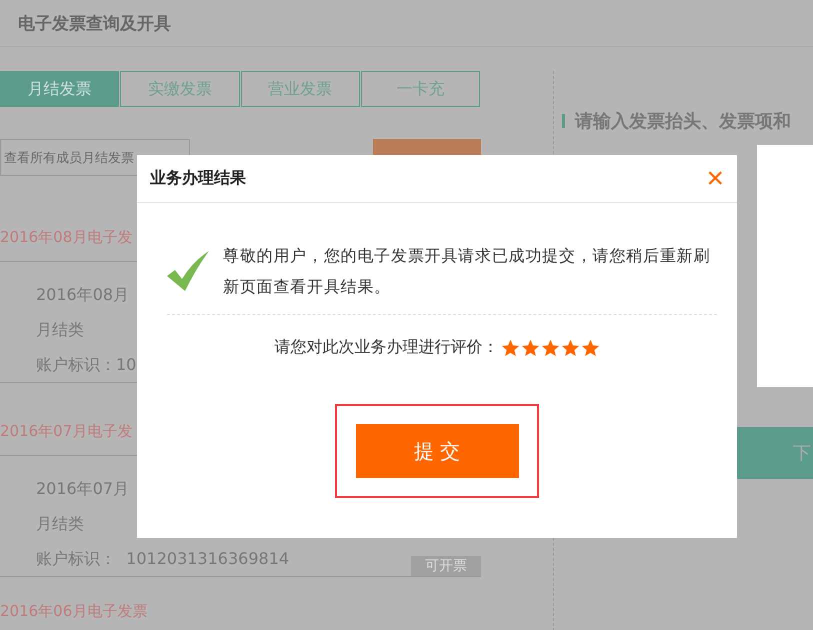 The height and width of the screenshot is (630, 813). Describe the element at coordinates (163, 559) in the screenshot. I see `account-id: 账户标识： 1012031316369814` at that location.